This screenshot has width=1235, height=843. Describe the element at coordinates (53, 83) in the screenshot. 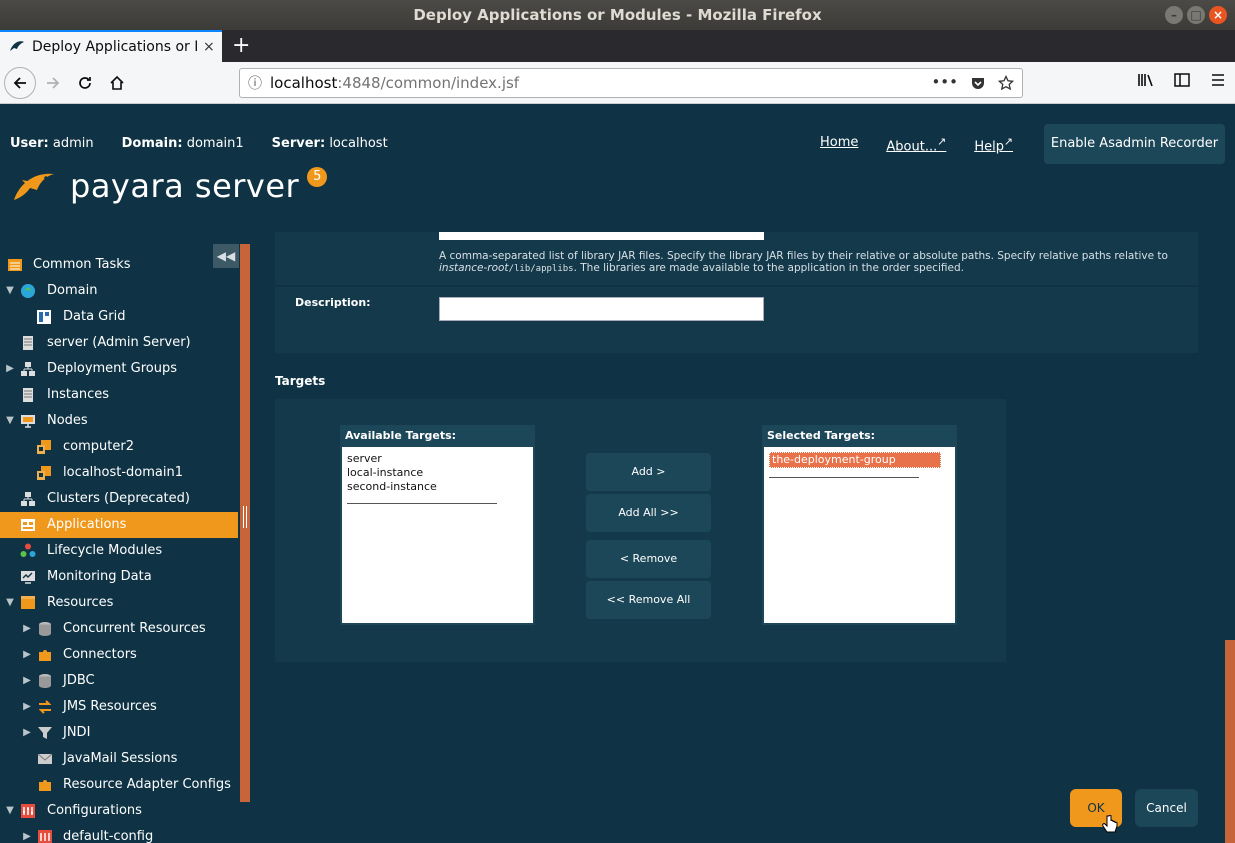

I see `forward-button` at that location.